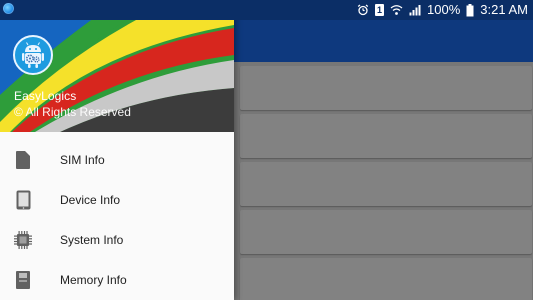  What do you see at coordinates (23, 280) in the screenshot?
I see `memory-icon` at bounding box center [23, 280].